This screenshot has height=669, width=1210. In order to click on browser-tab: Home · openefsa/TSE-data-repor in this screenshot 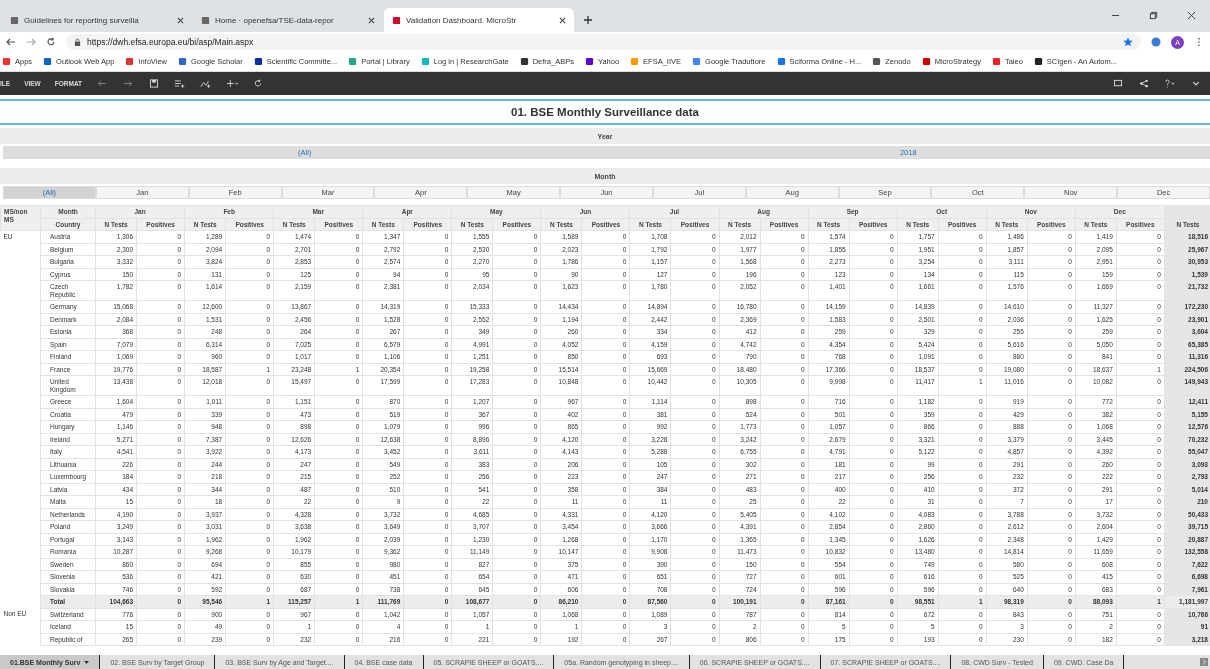, I will do `click(288, 20)`.